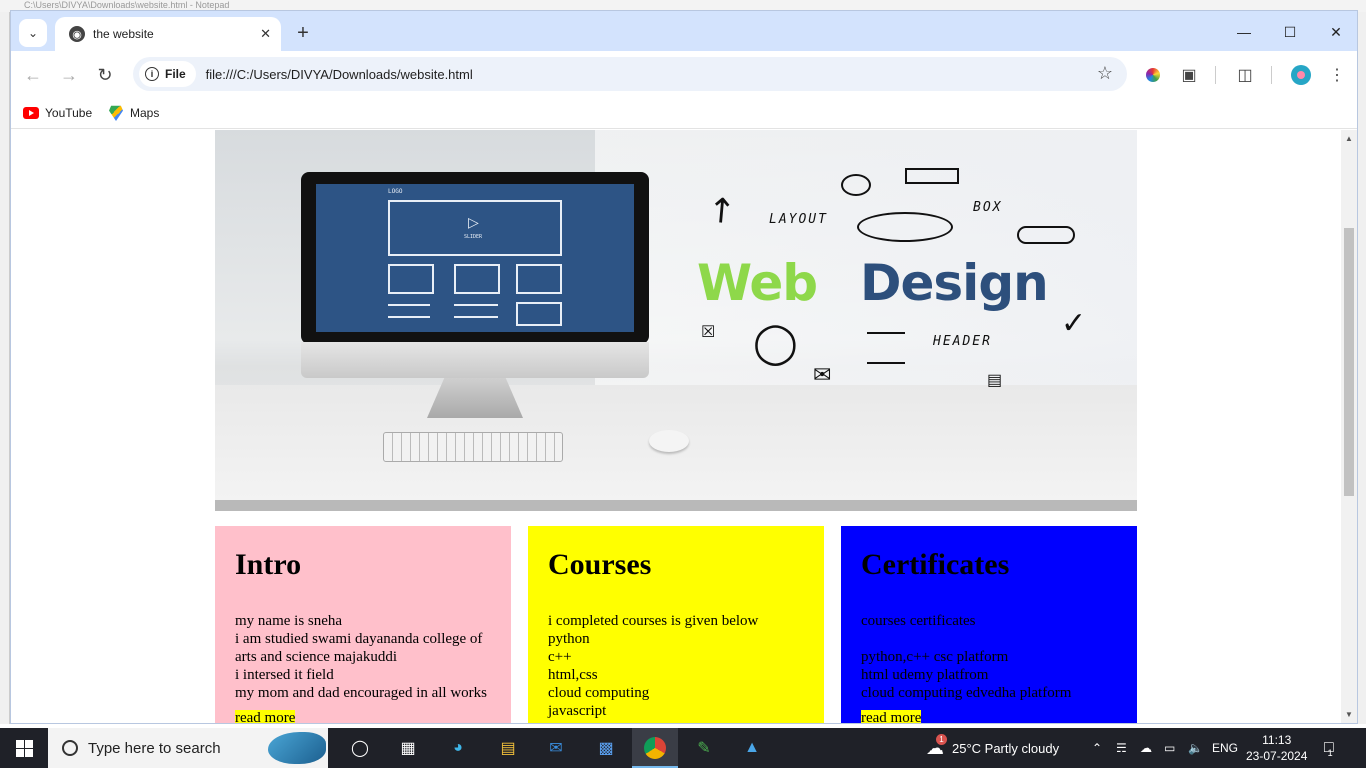 The width and height of the screenshot is (1366, 768). Describe the element at coordinates (822, 374) in the screenshot. I see `envelope-icon: ✉` at that location.